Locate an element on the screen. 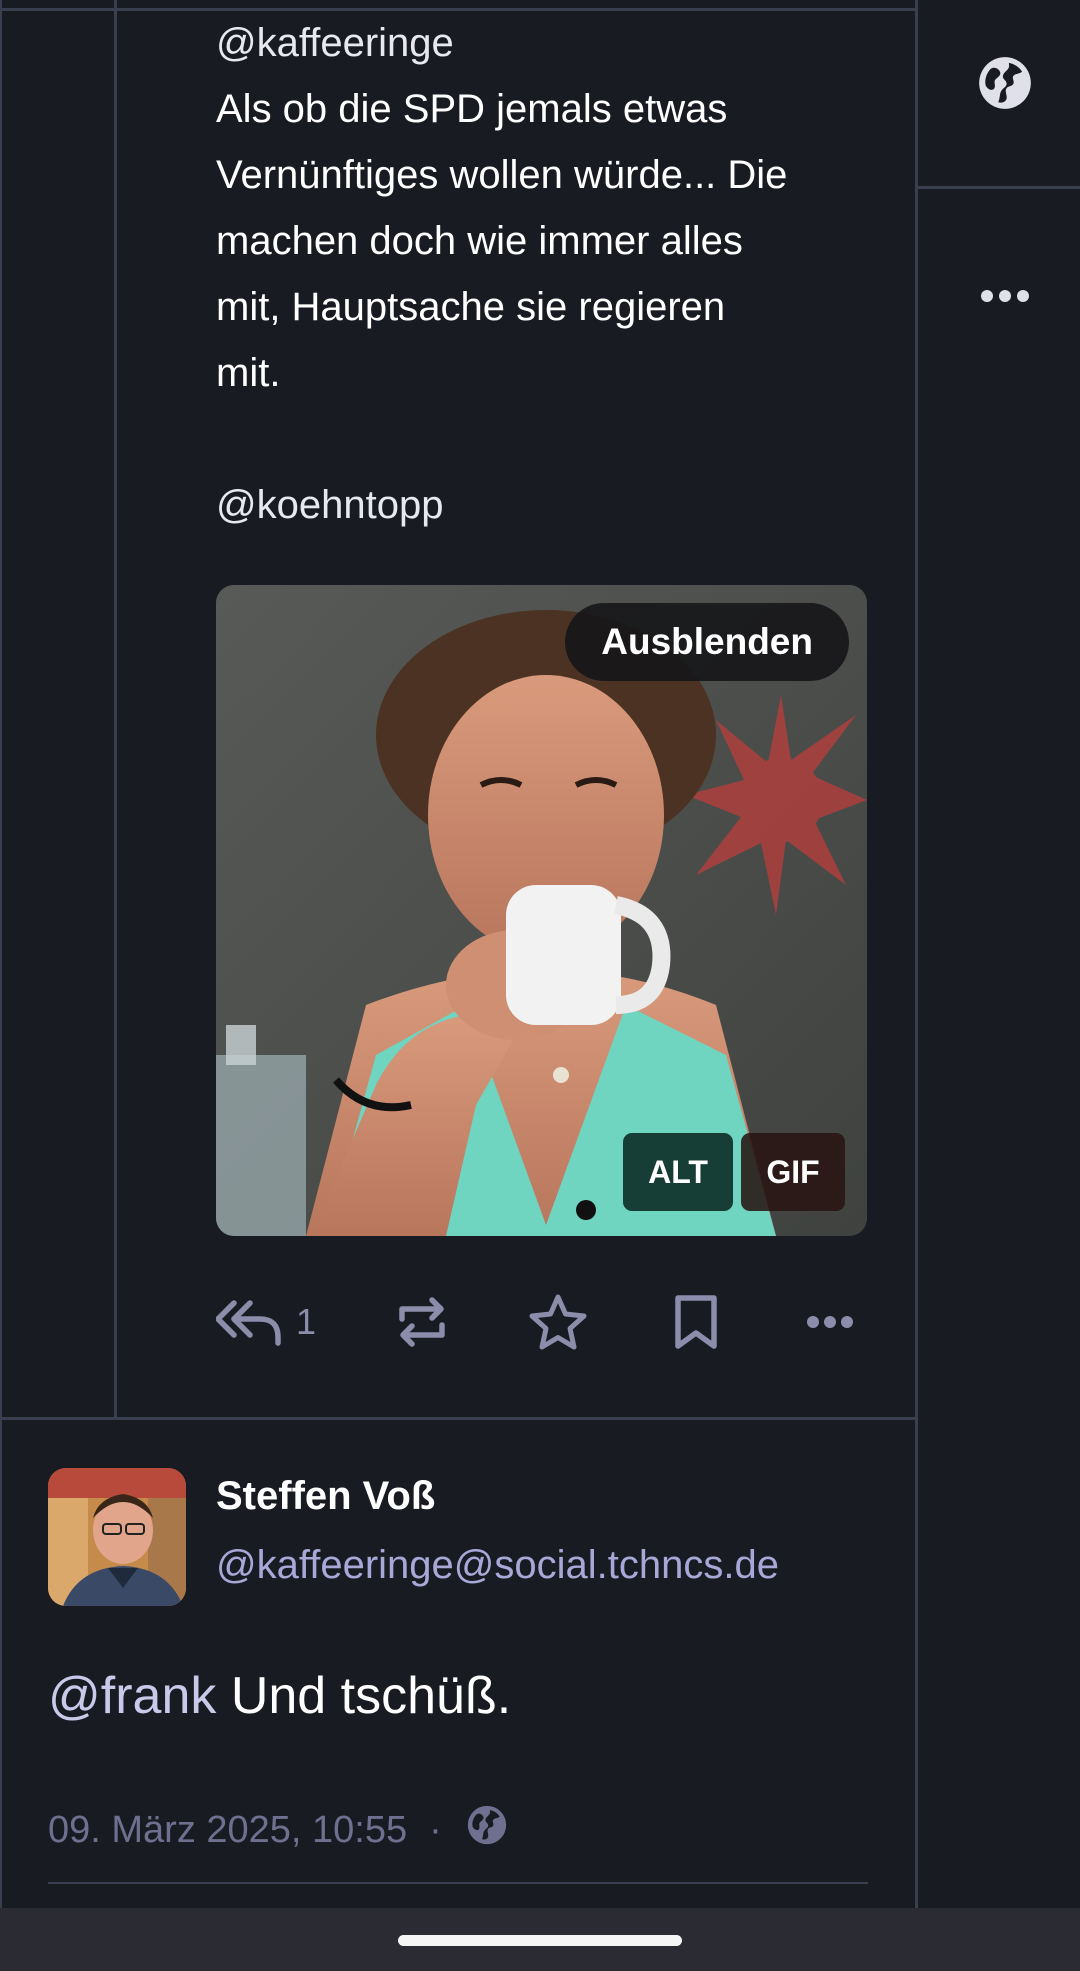 This screenshot has height=1971, width=1080. reply-button: 1 is located at coordinates (266, 1322).